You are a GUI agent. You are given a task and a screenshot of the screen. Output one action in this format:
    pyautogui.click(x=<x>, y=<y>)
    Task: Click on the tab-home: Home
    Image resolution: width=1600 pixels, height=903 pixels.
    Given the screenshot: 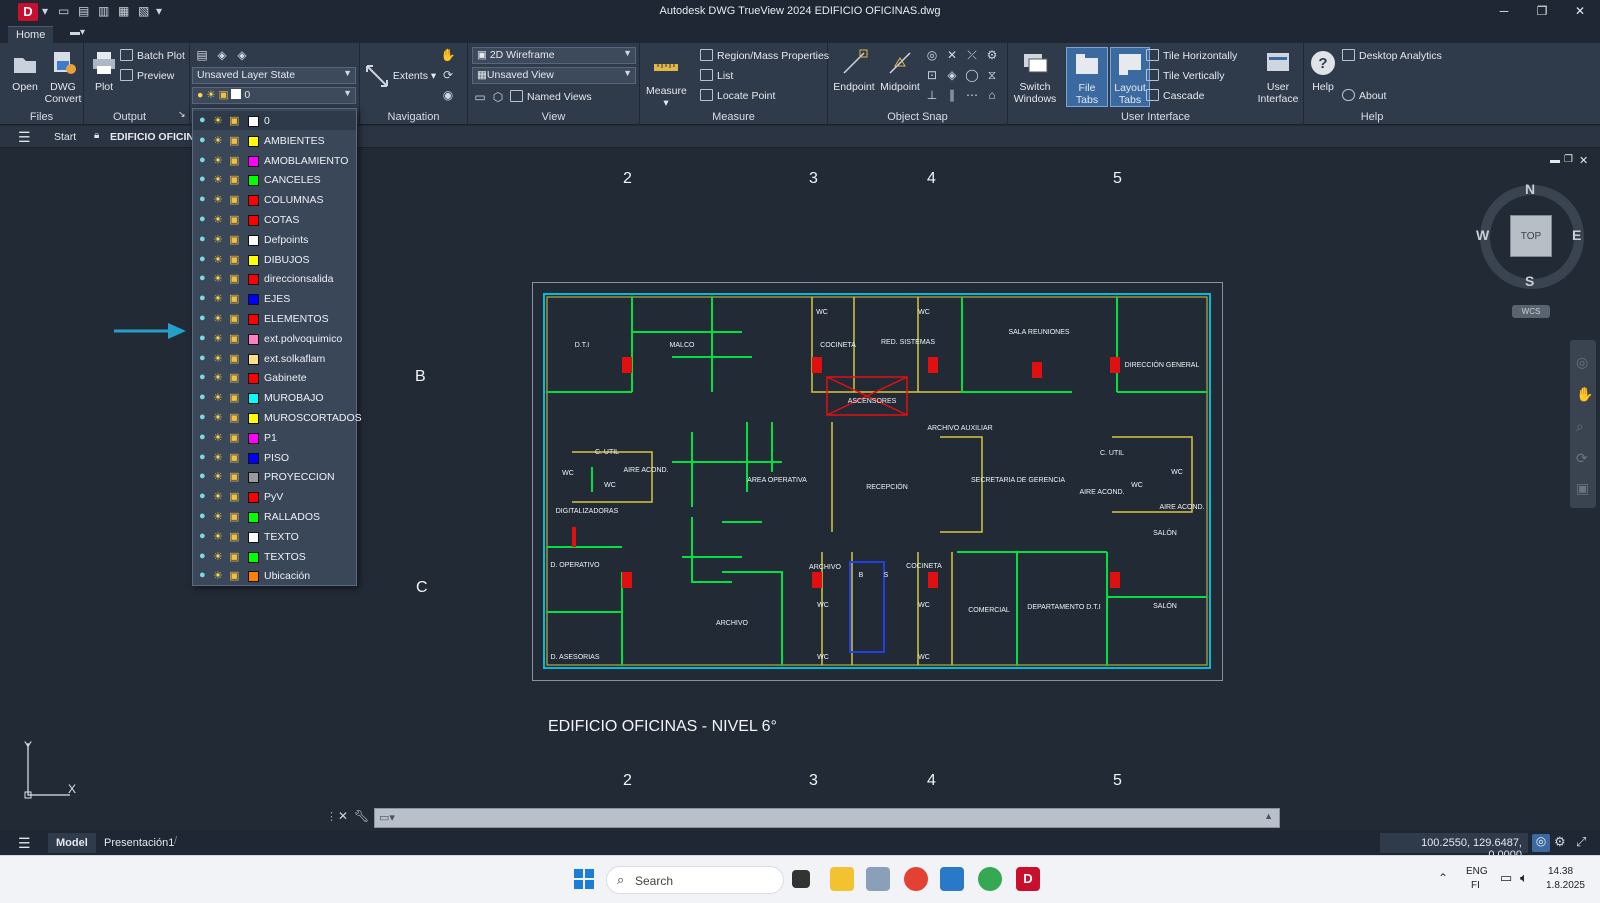 What is the action you would take?
    pyautogui.click(x=31, y=34)
    